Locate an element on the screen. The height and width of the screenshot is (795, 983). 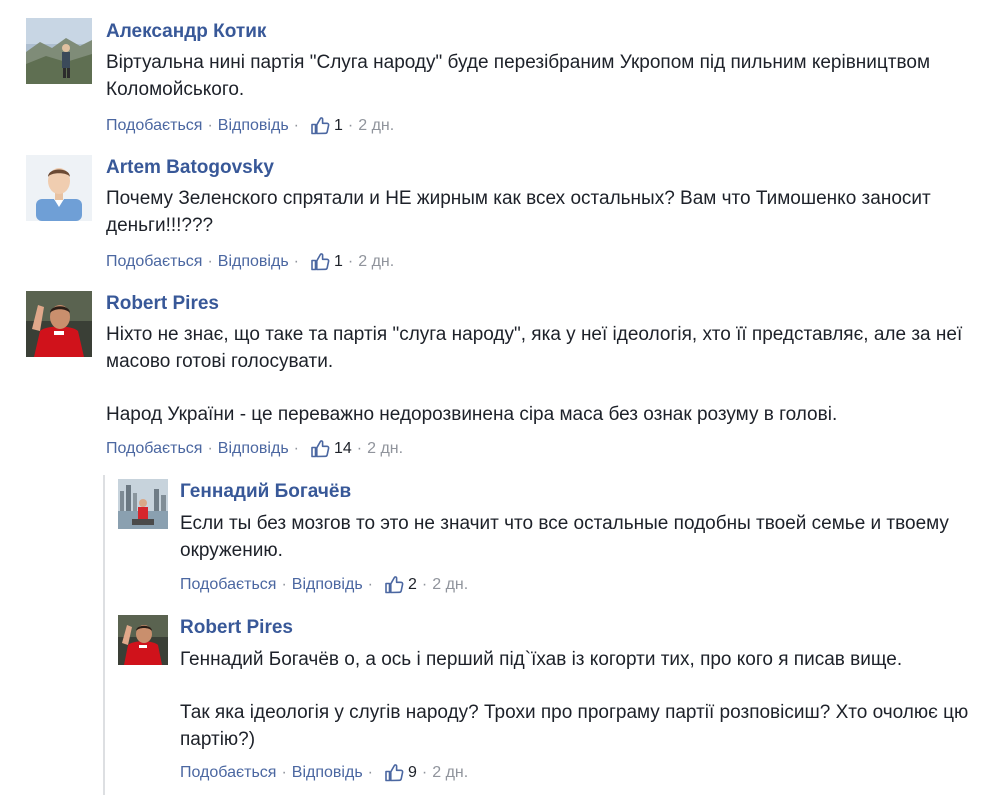
comment-actions: Подобається · Відповідь · 2 · 2 дн. is located at coordinates (324, 585).